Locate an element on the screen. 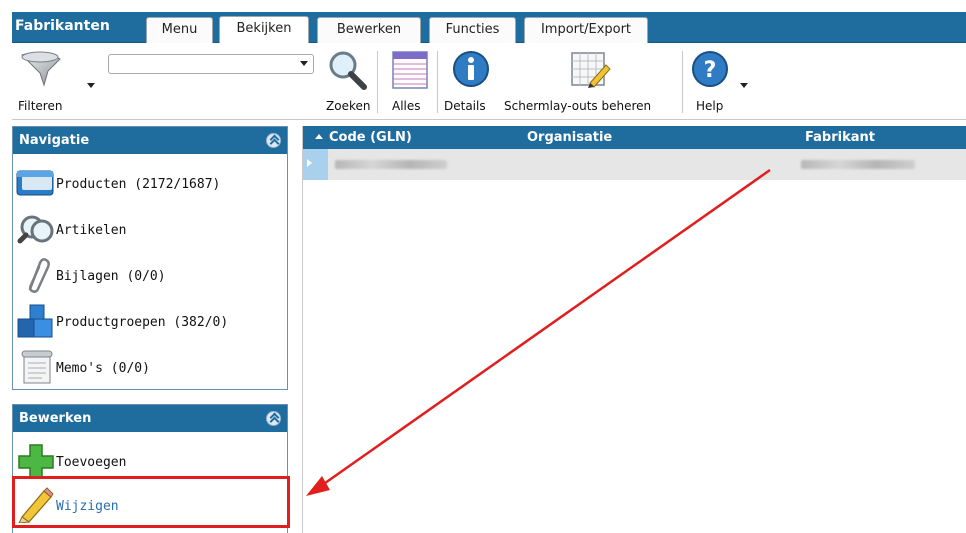  nav-item-label: Artikelen is located at coordinates (91, 230).